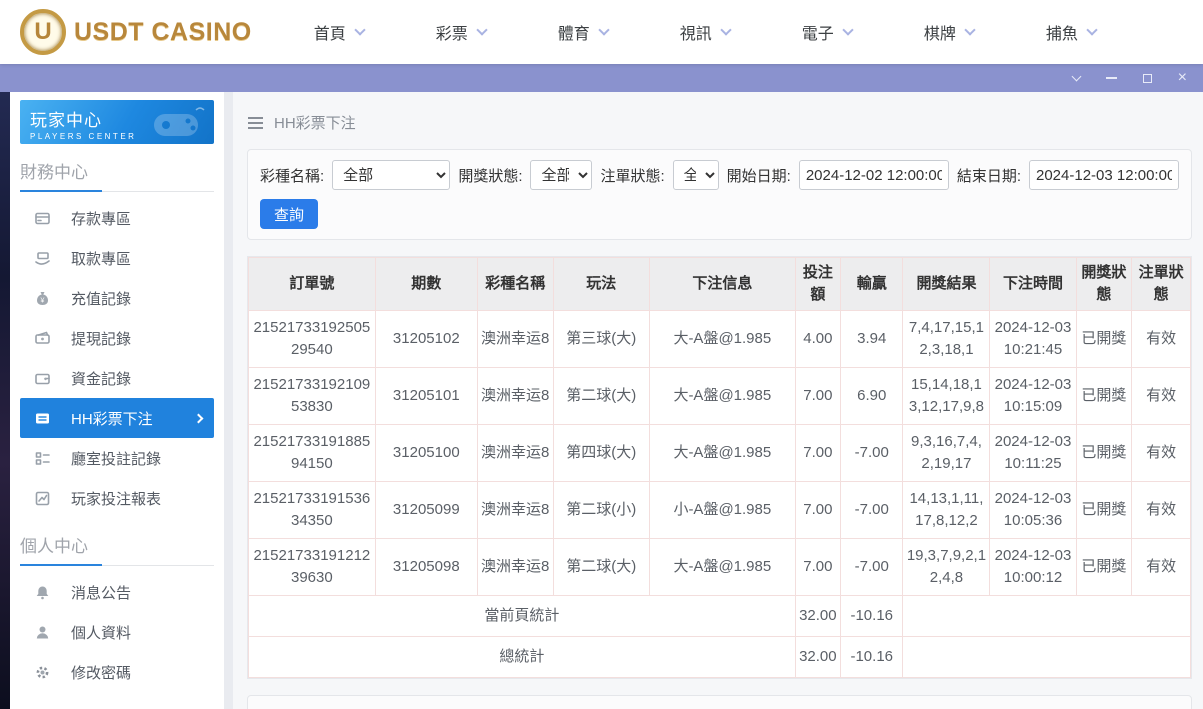 The image size is (1203, 709). Describe the element at coordinates (462, 32) in the screenshot. I see `nav-item-lottery: 彩票` at that location.